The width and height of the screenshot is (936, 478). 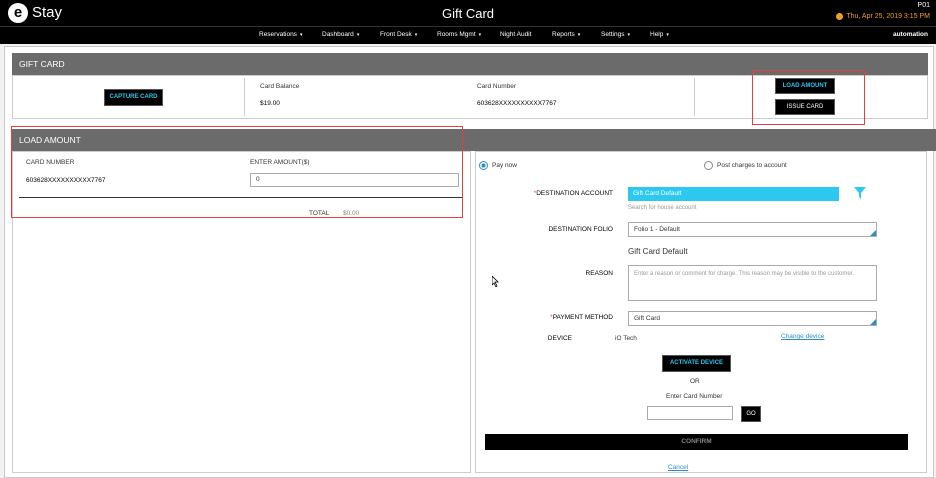 I want to click on nav-label: Front Desk, so click(x=396, y=34).